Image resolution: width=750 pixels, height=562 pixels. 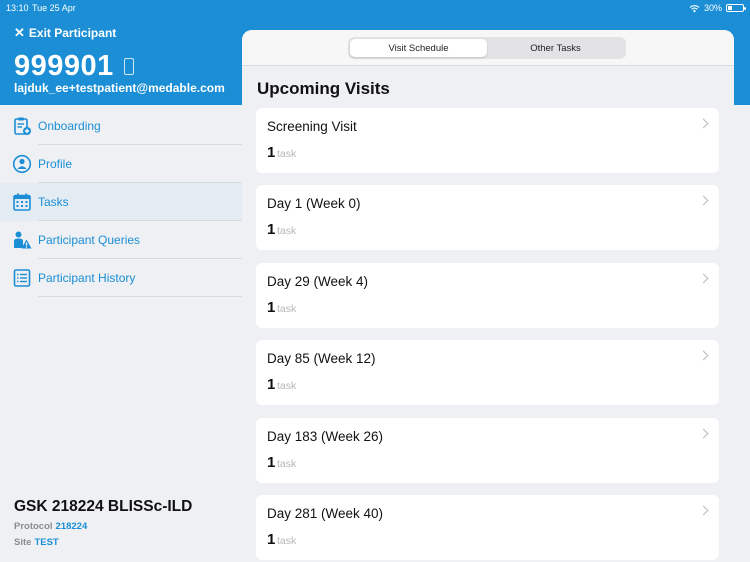 I want to click on sidebar-item-label: Tasks, so click(x=53, y=202).